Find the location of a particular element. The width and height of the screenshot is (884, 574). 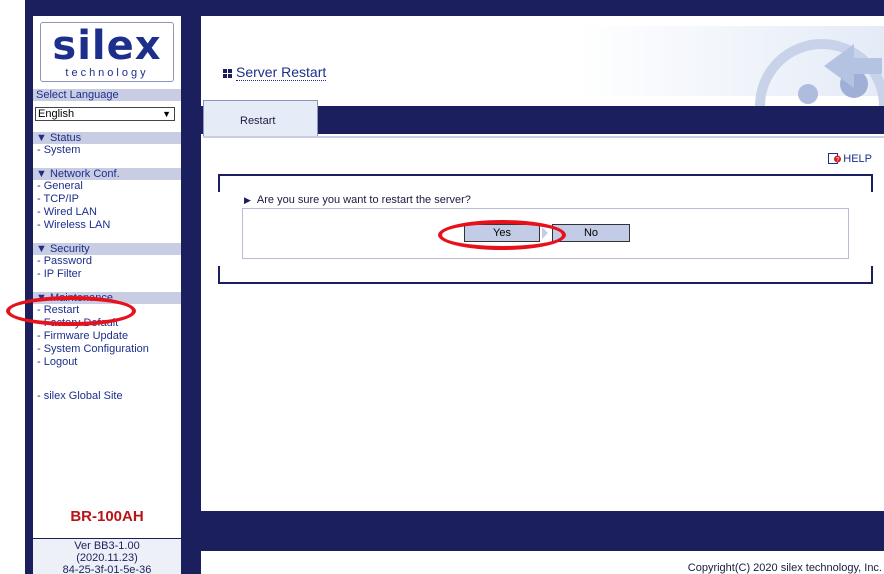

sidebar-item-password: - Password is located at coordinates (64, 261).